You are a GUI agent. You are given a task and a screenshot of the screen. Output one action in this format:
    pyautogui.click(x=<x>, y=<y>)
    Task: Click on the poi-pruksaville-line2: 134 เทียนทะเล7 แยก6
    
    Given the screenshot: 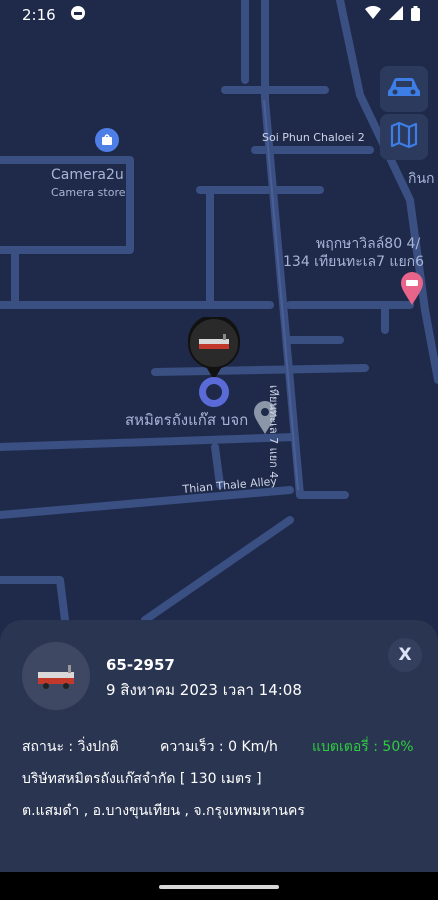 What is the action you would take?
    pyautogui.click(x=354, y=262)
    